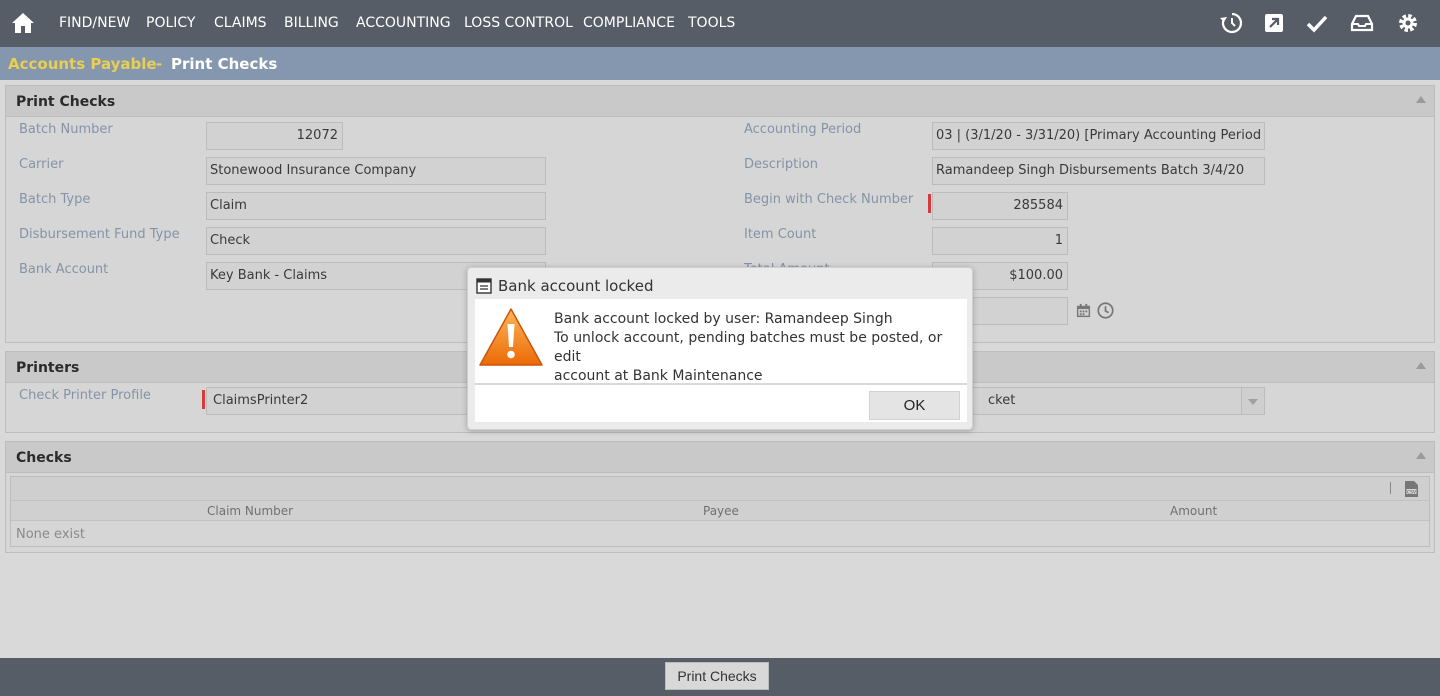 Image resolution: width=1440 pixels, height=696 pixels. What do you see at coordinates (721, 384) in the screenshot?
I see `dialog-divider` at bounding box center [721, 384].